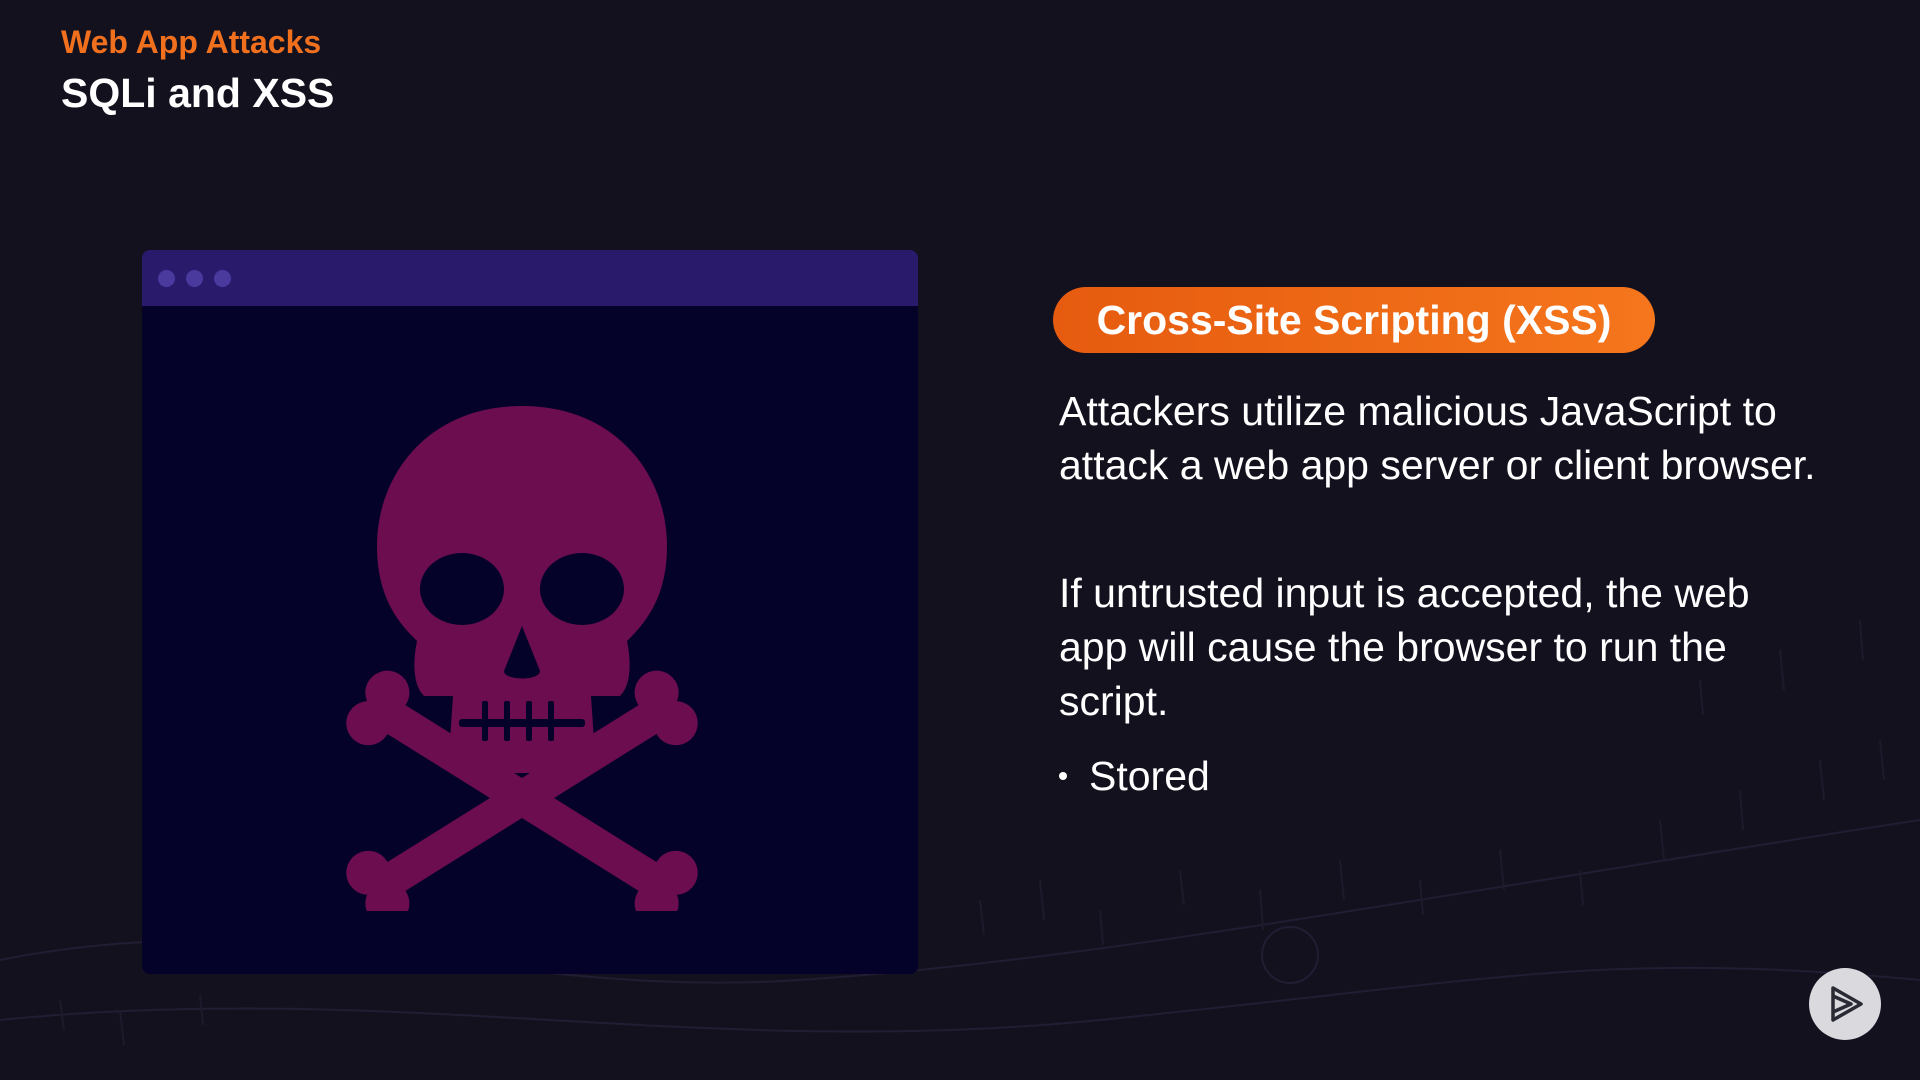 The width and height of the screenshot is (1920, 1080). What do you see at coordinates (1149, 776) in the screenshot?
I see `list-item-label: Stored` at bounding box center [1149, 776].